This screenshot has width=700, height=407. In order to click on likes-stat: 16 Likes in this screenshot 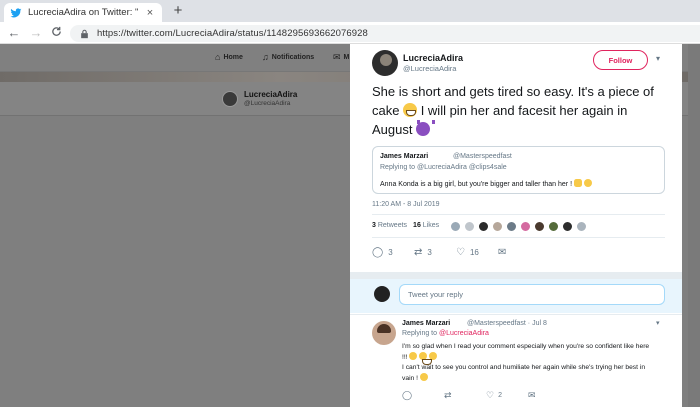, I will do `click(426, 225)`.